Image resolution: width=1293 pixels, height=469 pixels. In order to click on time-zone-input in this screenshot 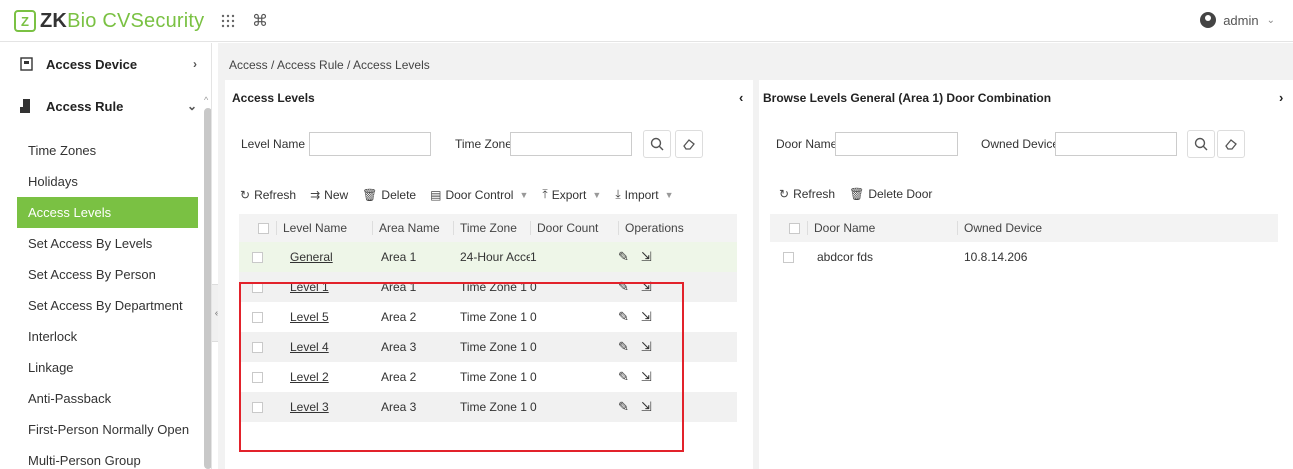, I will do `click(571, 144)`.